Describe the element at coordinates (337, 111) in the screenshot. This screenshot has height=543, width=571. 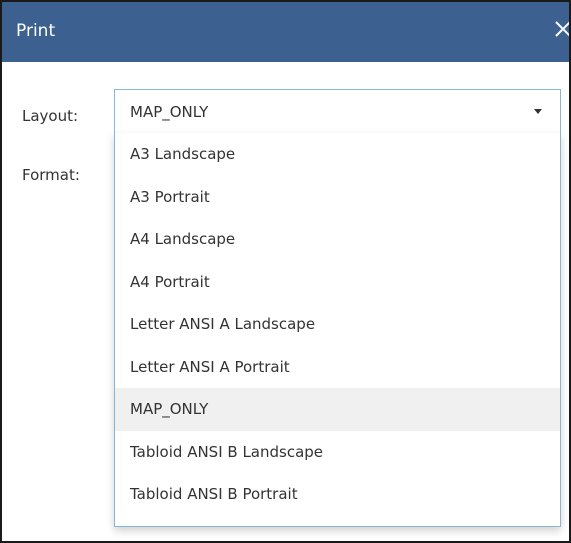
I see `layout-select: MAP_ONLY` at that location.